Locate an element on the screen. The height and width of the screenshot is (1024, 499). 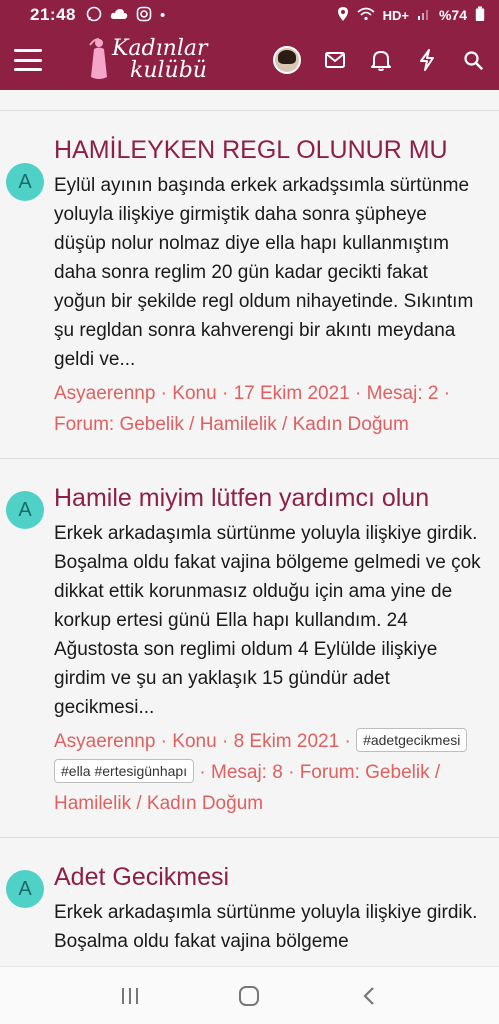
forum-link: Forum: Gebelik / Hamilelik / Kadın Doğum is located at coordinates (231, 424).